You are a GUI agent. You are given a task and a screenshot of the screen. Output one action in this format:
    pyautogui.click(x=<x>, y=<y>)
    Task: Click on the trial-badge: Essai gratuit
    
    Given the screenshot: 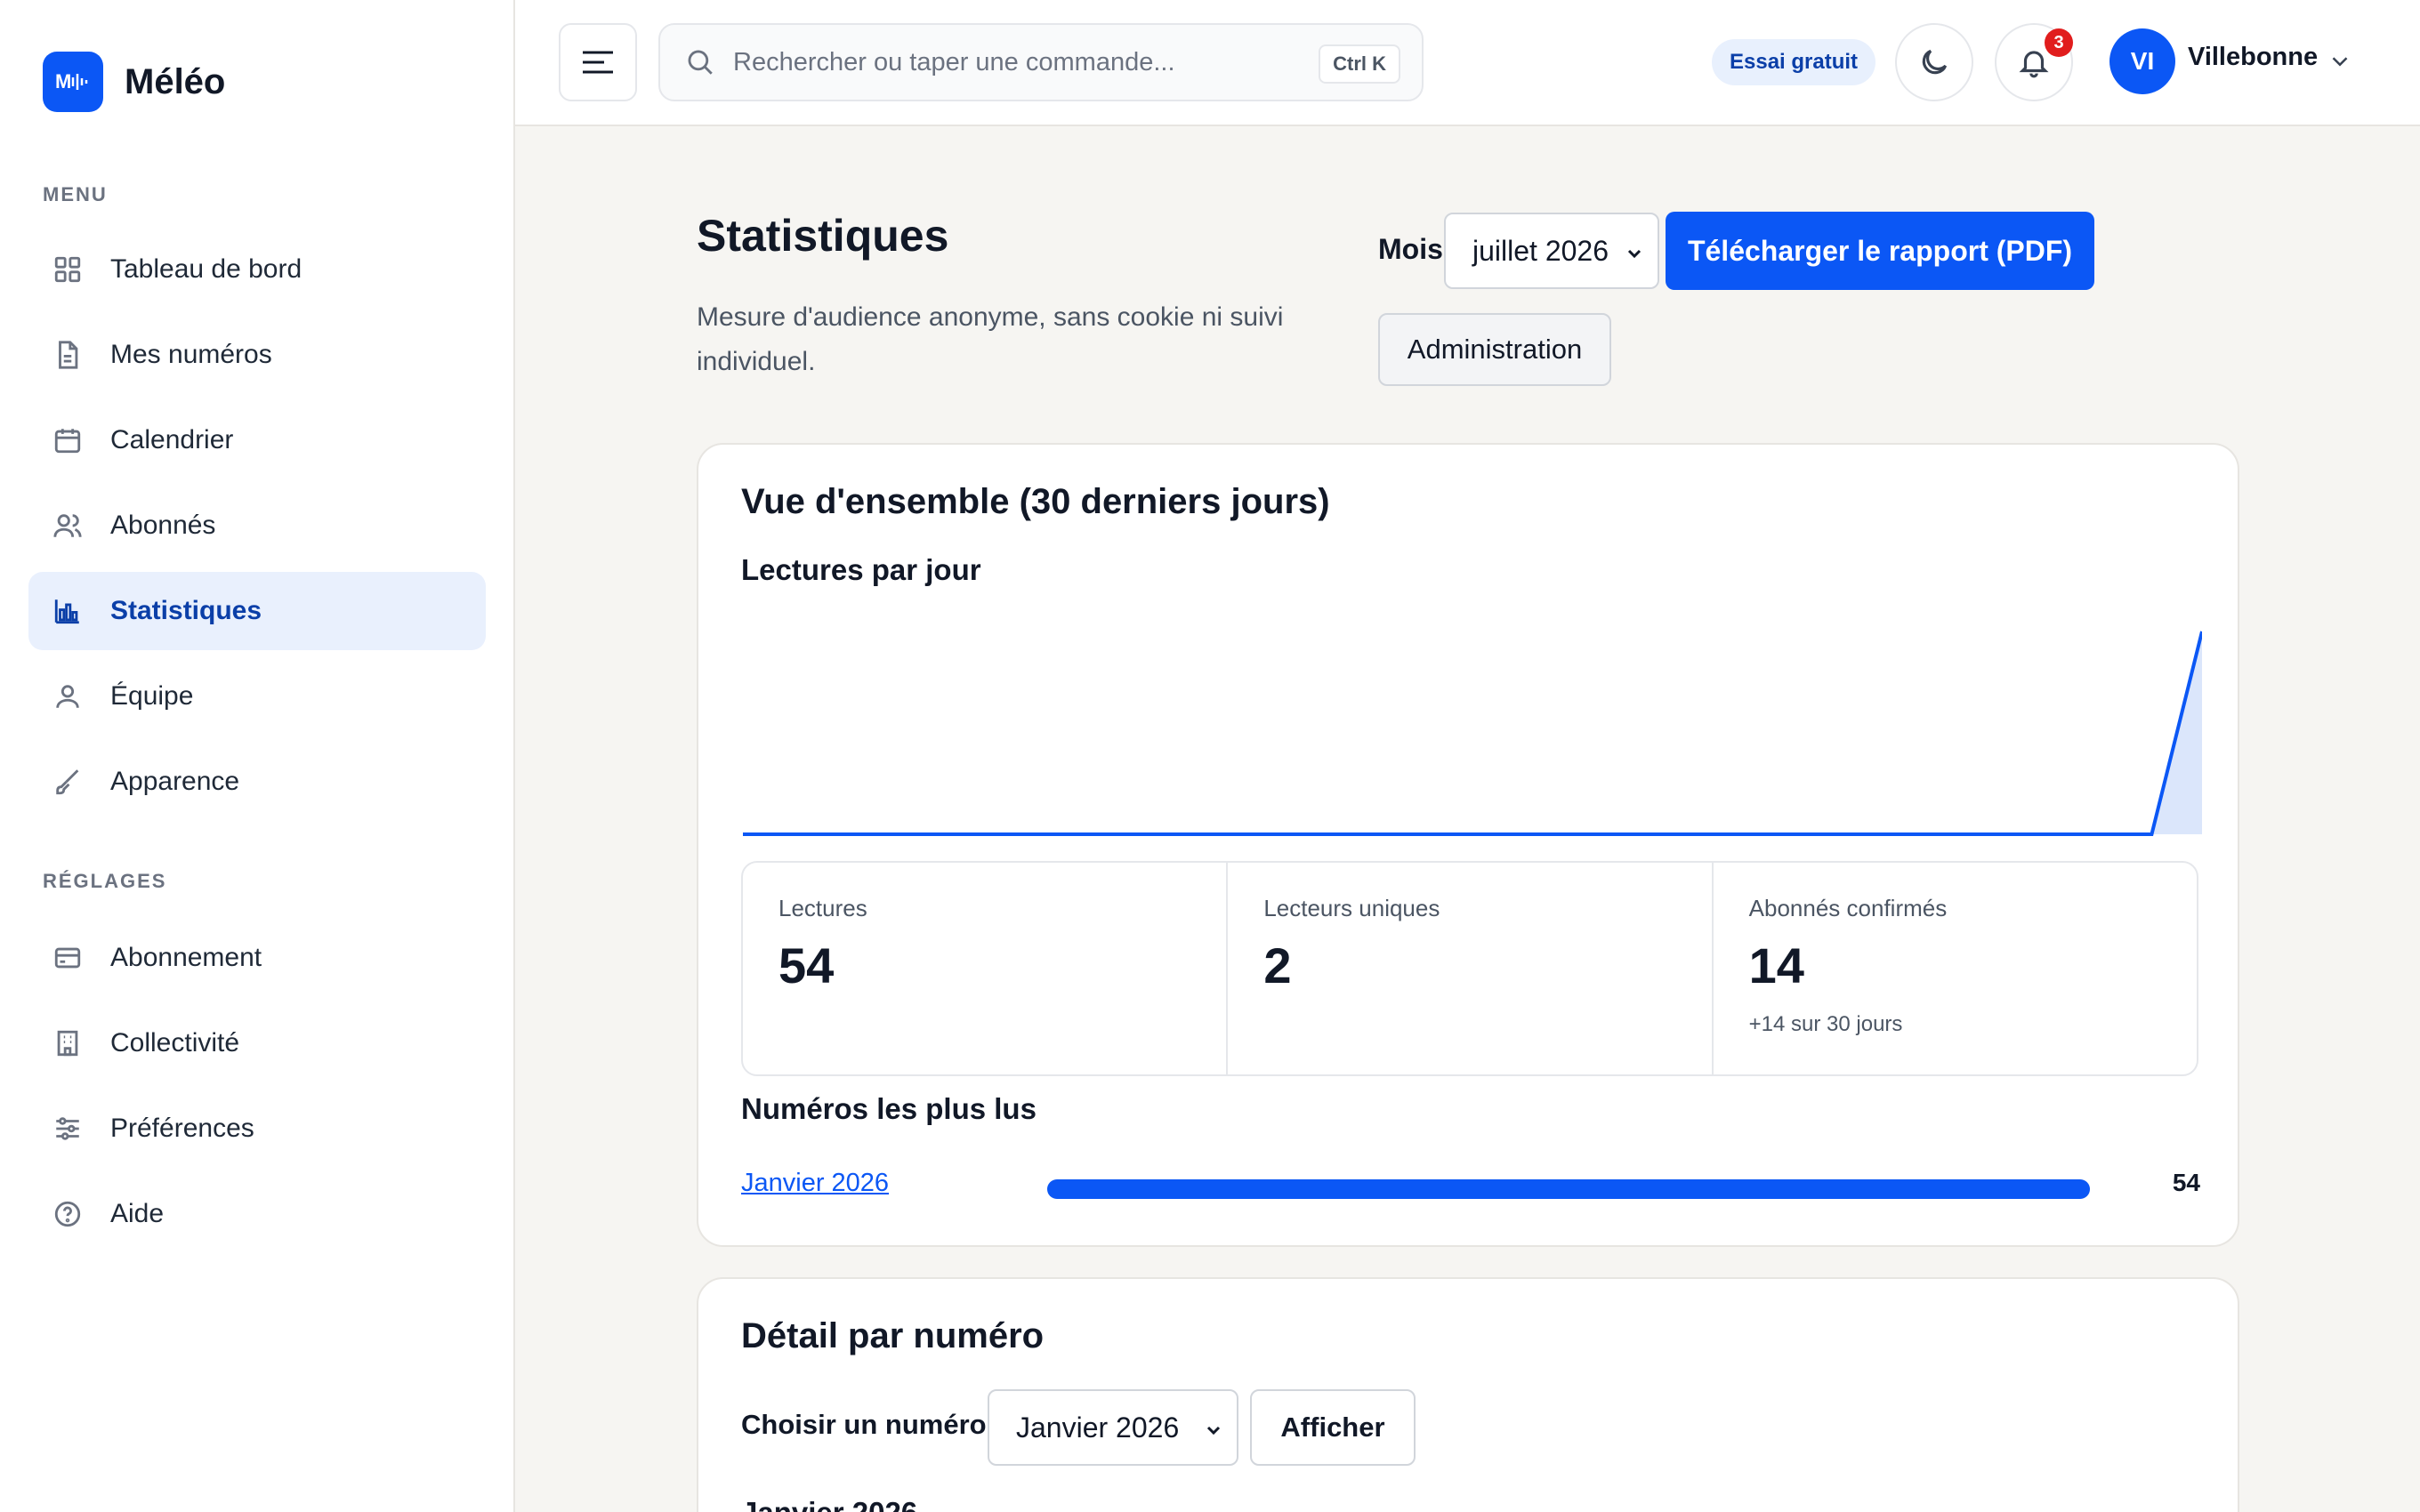 What is the action you would take?
    pyautogui.click(x=1794, y=62)
    